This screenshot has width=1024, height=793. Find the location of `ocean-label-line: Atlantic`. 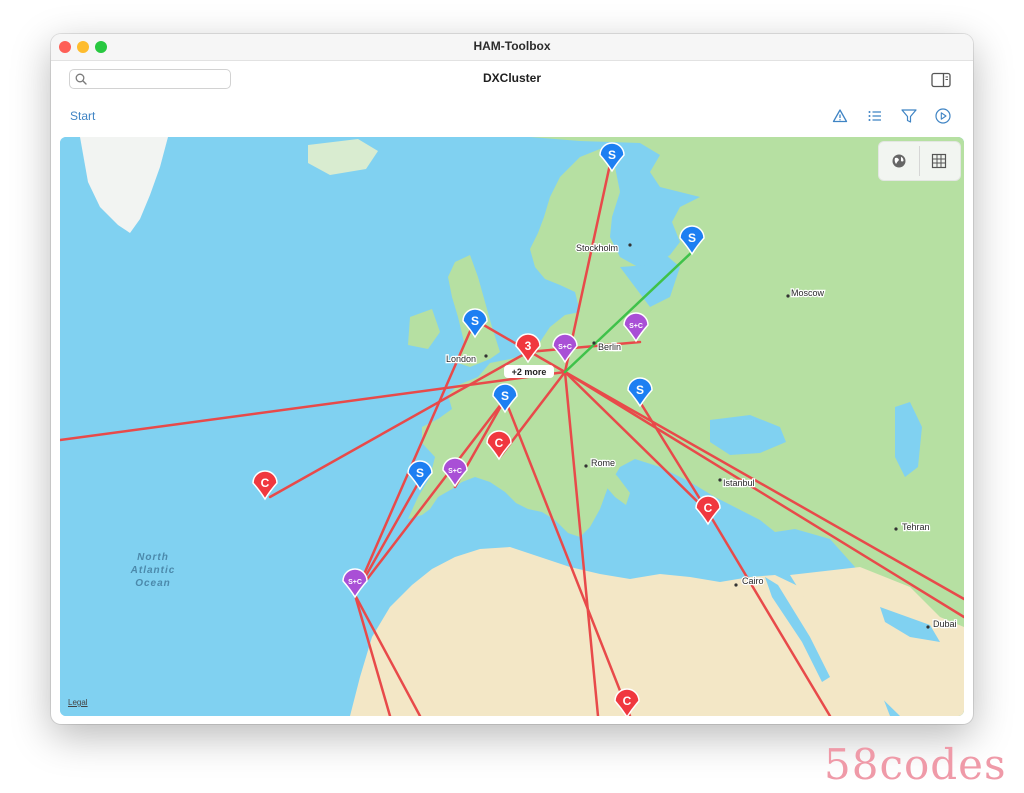

ocean-label-line: Atlantic is located at coordinates (153, 570).